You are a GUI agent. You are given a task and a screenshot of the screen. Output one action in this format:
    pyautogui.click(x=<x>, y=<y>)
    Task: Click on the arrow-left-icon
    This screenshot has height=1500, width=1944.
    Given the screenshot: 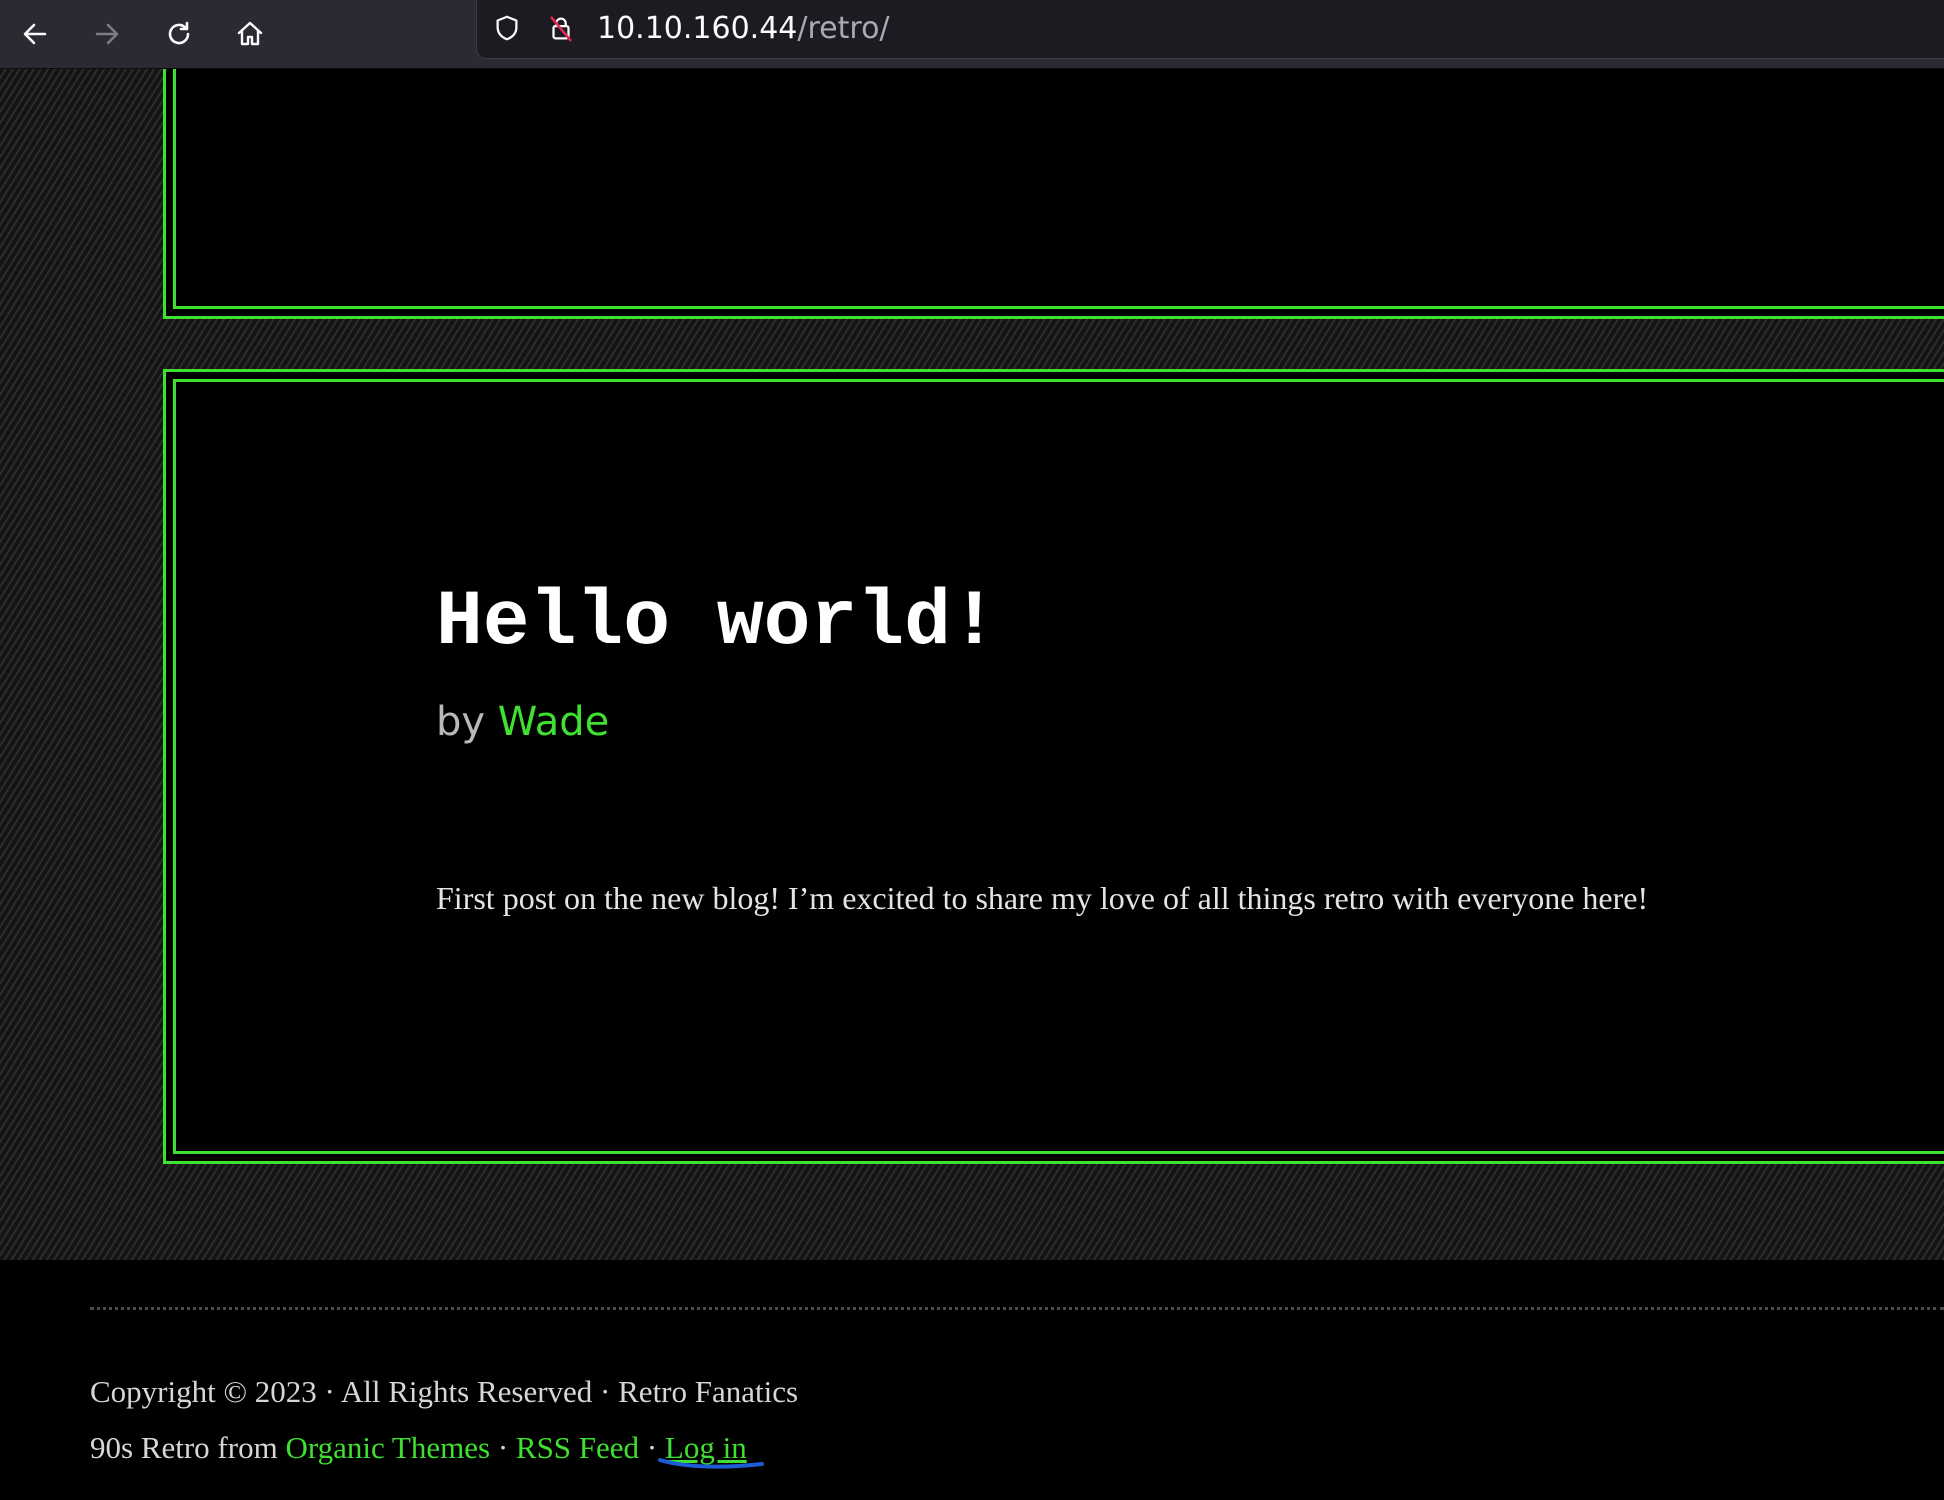 What is the action you would take?
    pyautogui.click(x=35, y=34)
    